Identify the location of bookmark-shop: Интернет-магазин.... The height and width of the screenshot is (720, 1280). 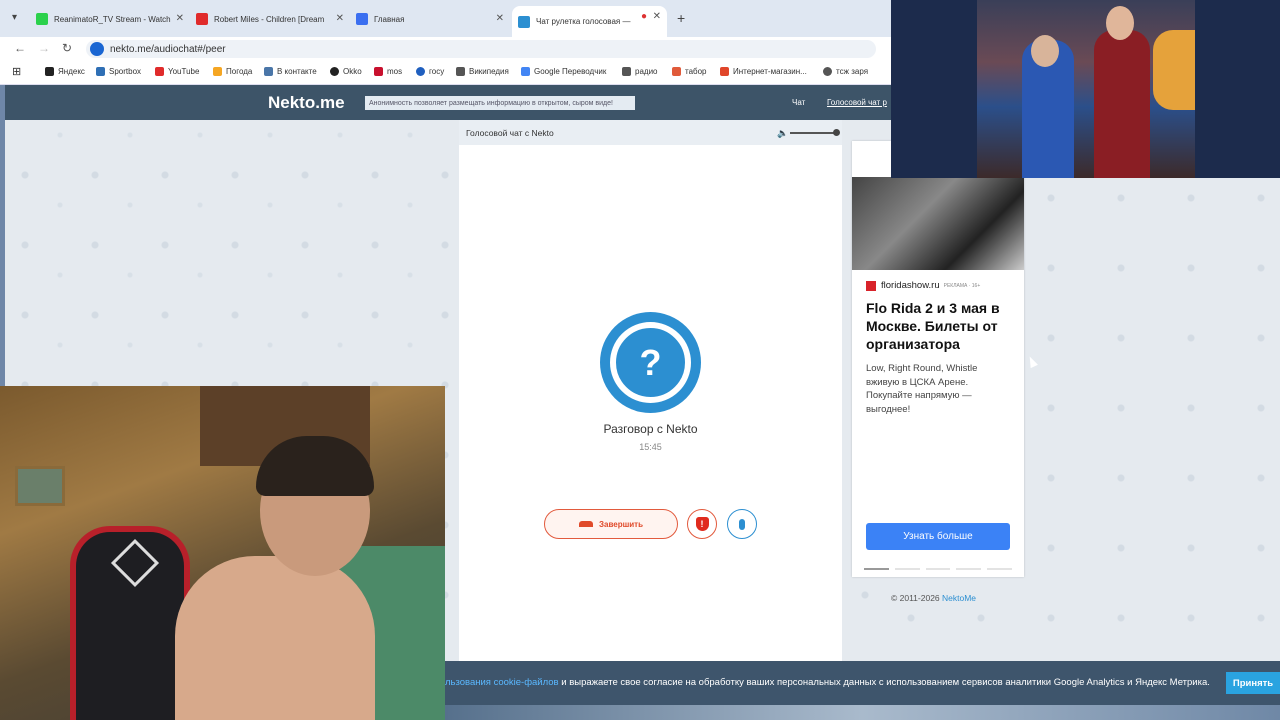
(763, 71).